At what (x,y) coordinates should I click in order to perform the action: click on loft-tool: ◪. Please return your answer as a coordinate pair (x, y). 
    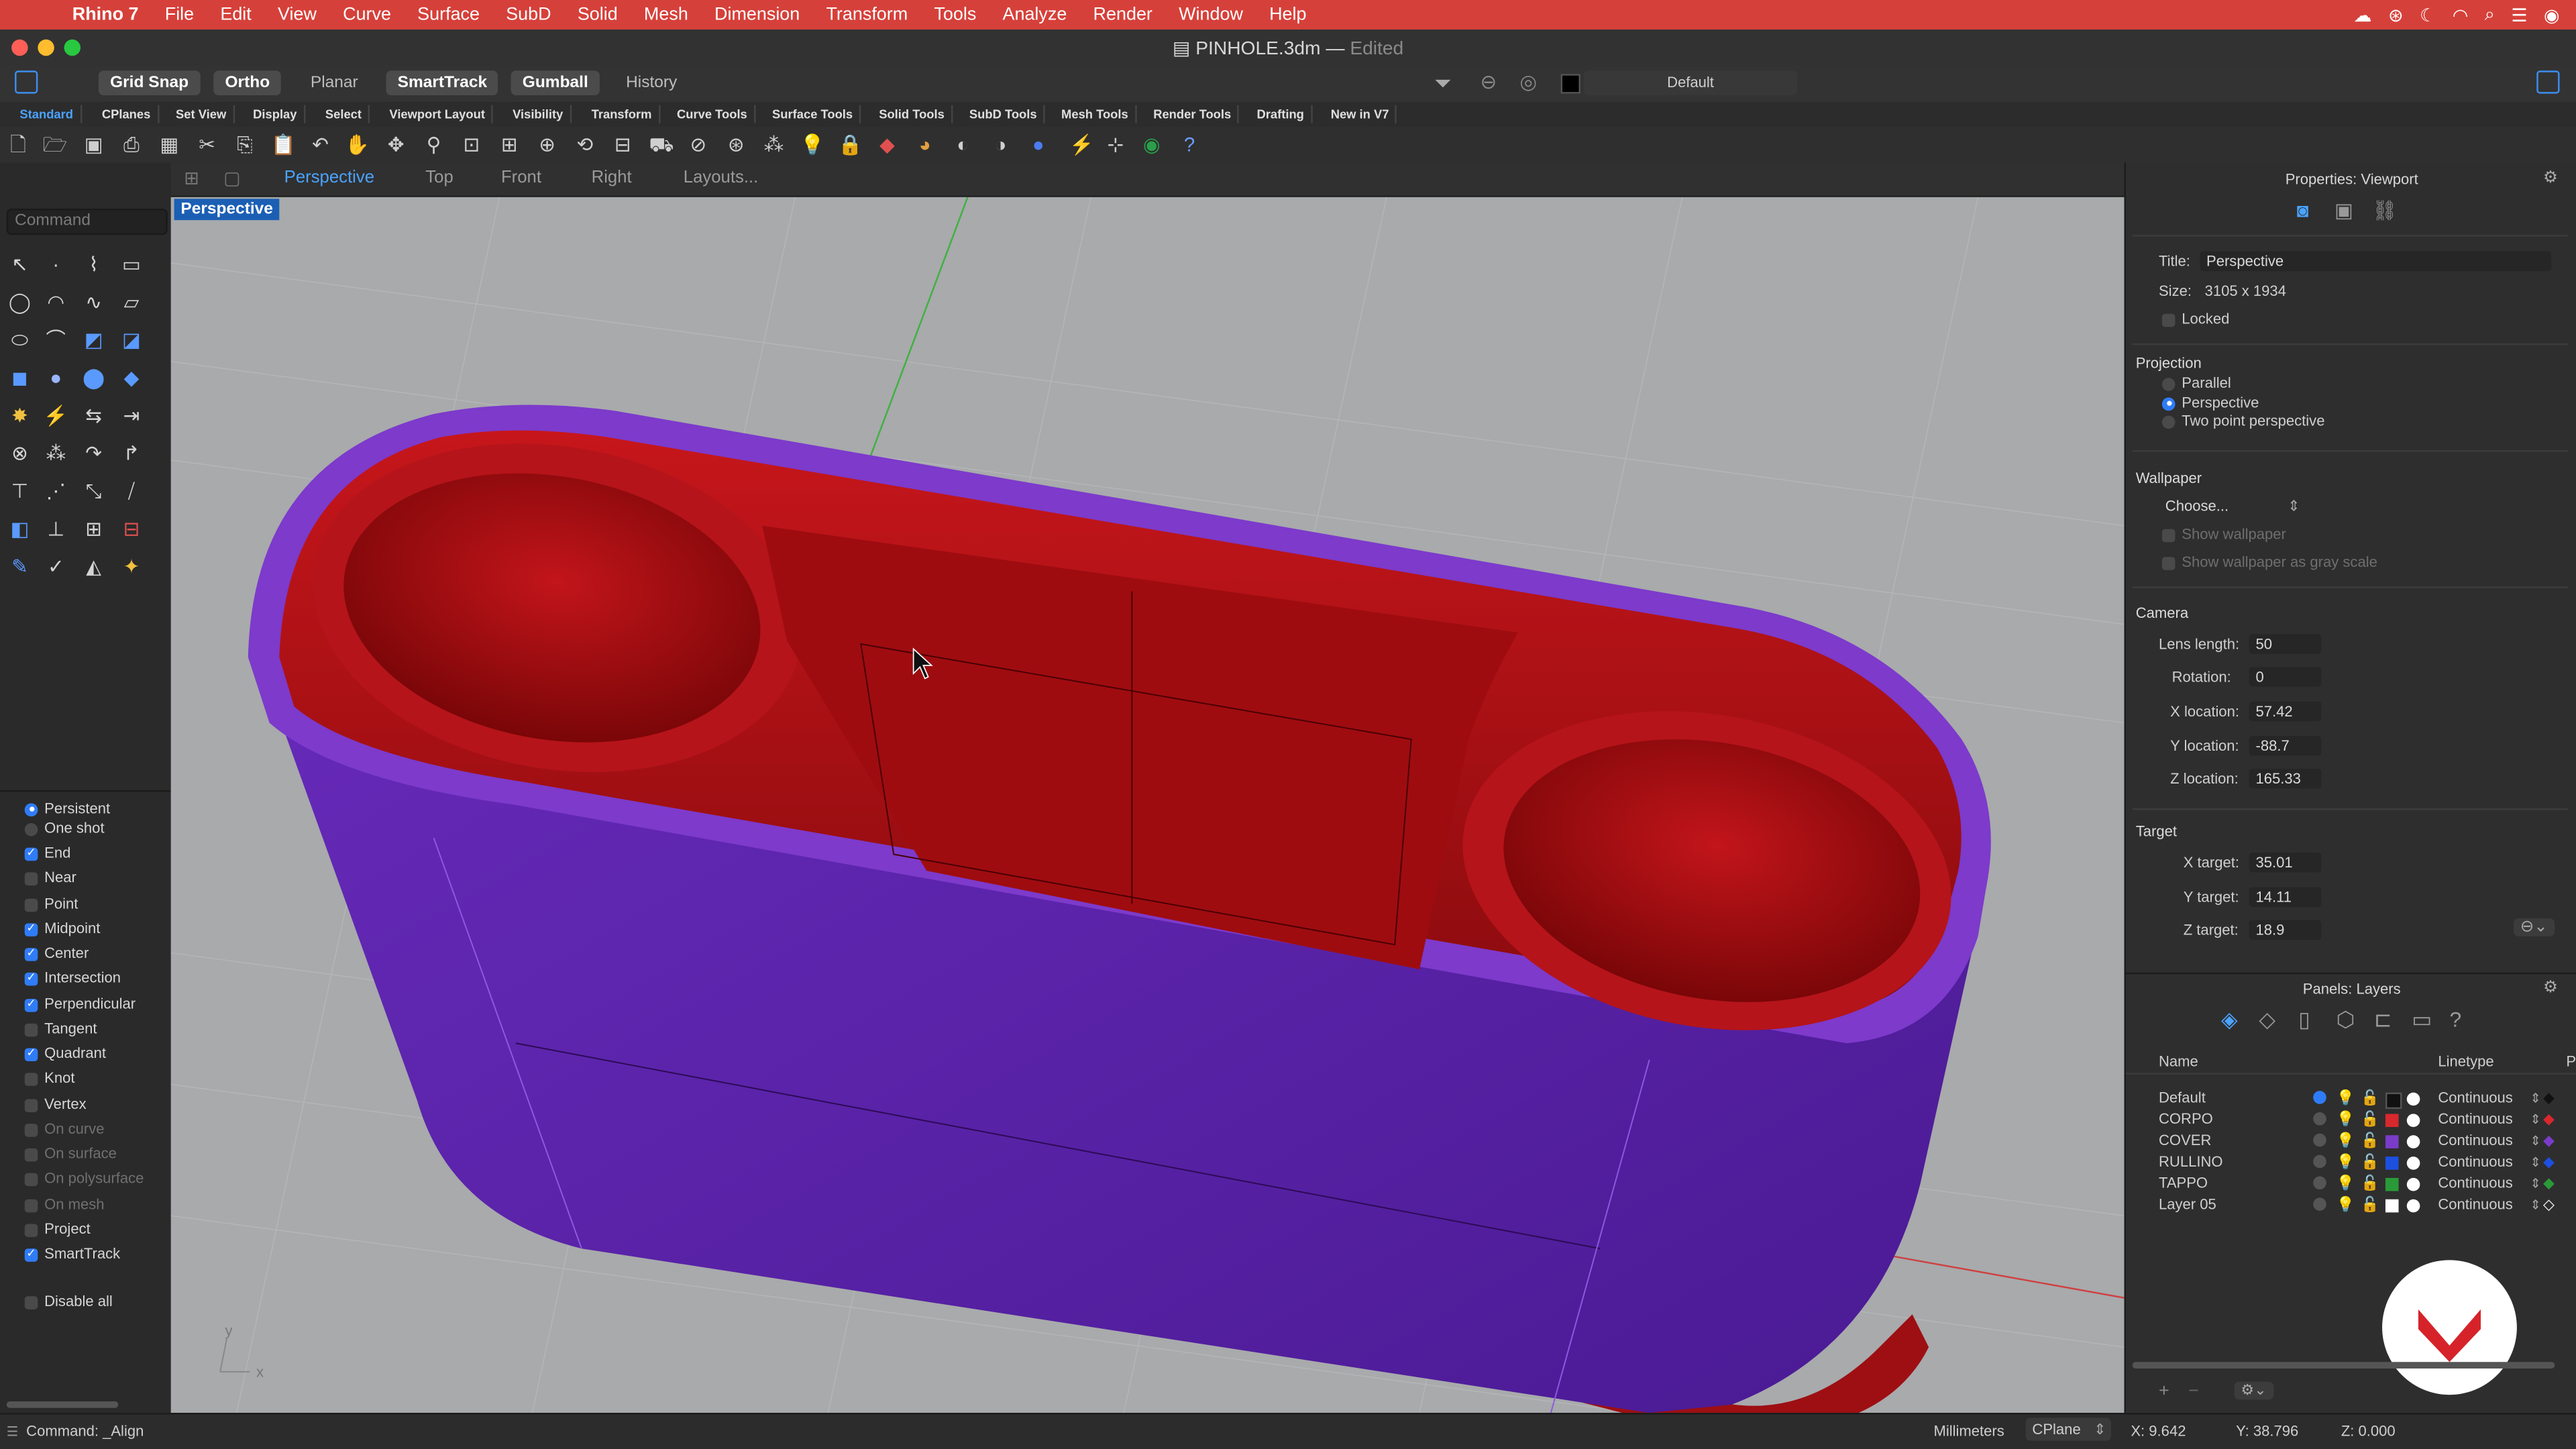
    Looking at the image, I should click on (131, 340).